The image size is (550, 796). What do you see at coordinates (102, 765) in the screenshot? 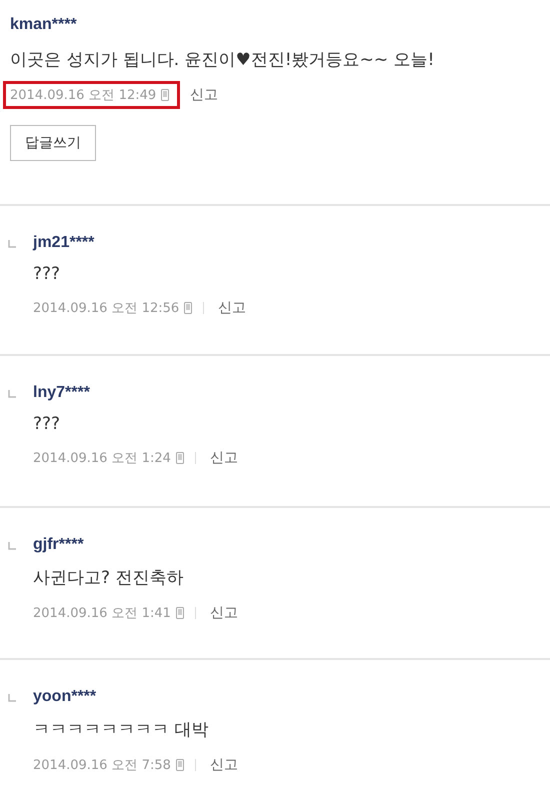
I see `comment-date: 2014.09.16 오전 7:58` at bounding box center [102, 765].